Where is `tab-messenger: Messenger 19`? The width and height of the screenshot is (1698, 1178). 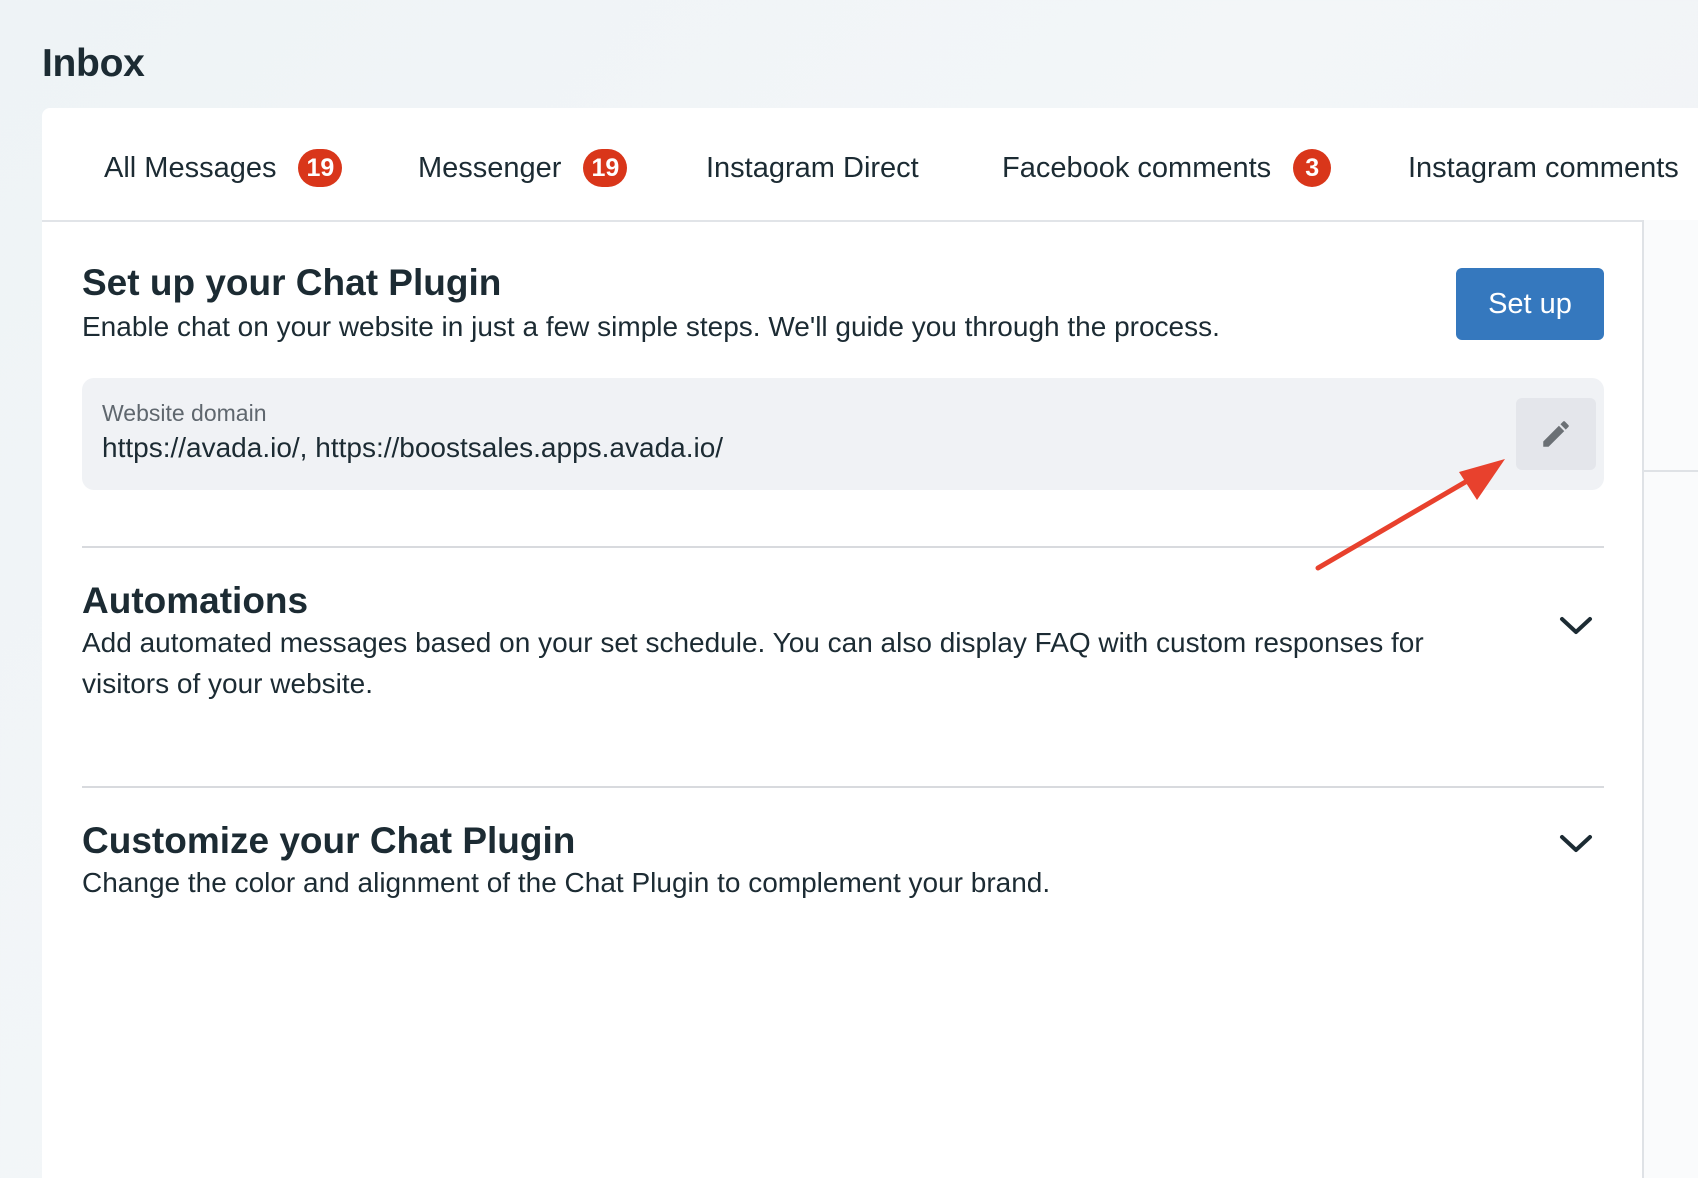
tab-messenger: Messenger 19 is located at coordinates (523, 168).